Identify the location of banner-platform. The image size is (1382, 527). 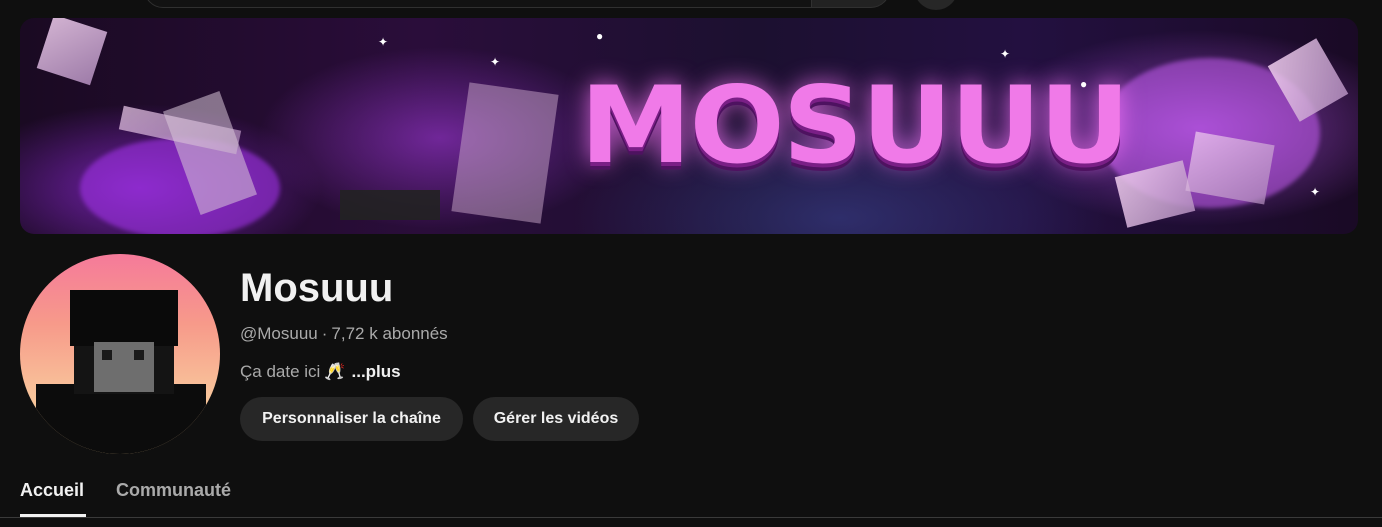
(390, 205).